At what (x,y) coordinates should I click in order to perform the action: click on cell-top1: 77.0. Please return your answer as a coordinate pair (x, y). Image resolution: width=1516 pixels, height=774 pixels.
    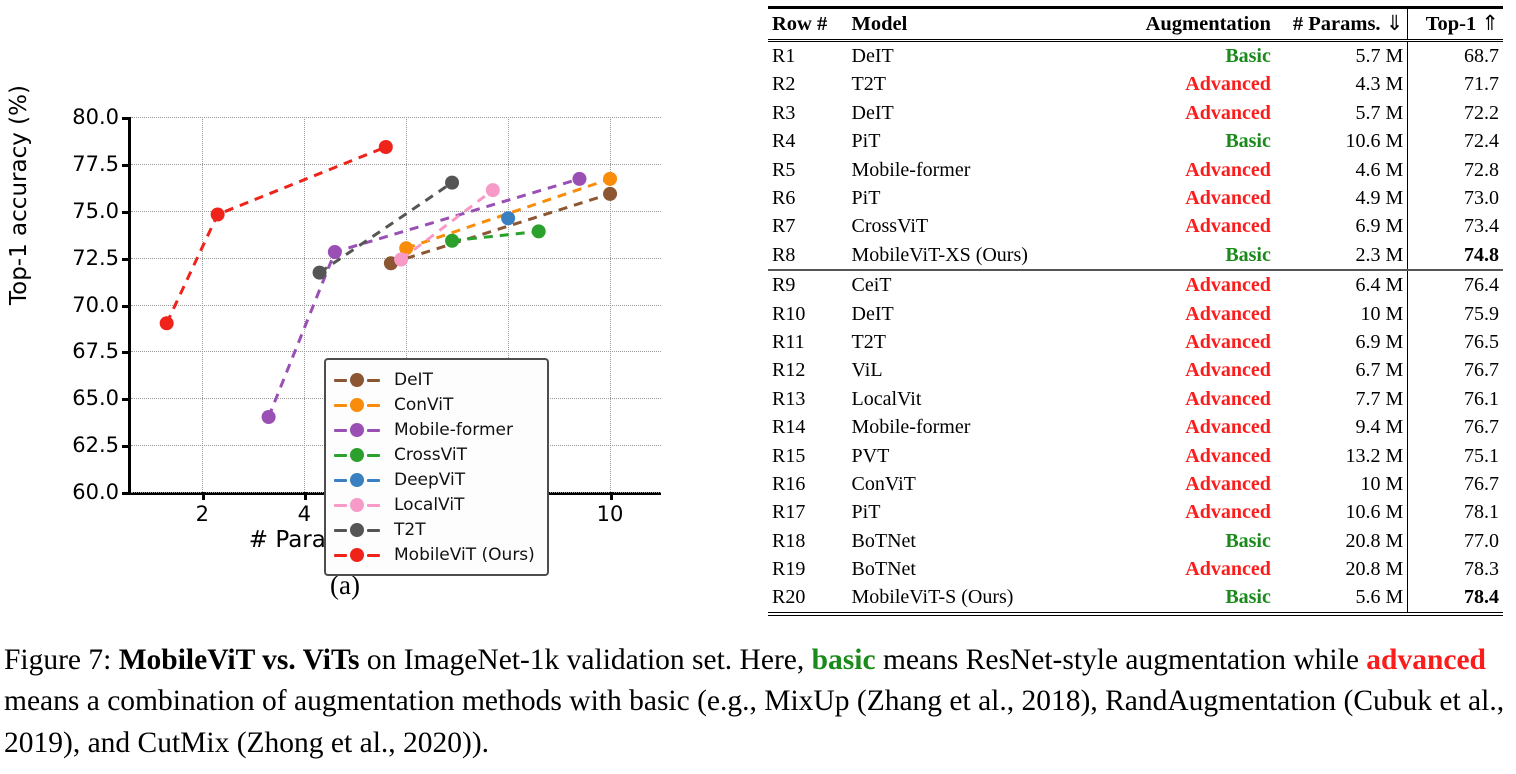
    Looking at the image, I should click on (1455, 541).